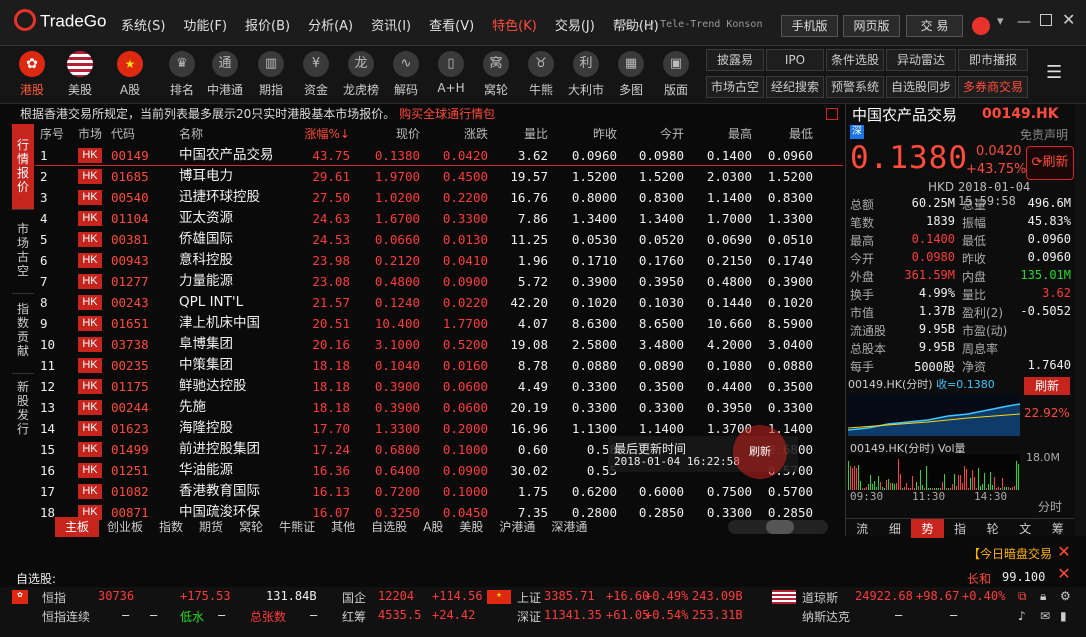  What do you see at coordinates (1057, 528) in the screenshot?
I see `tab-chips: 筹` at bounding box center [1057, 528].